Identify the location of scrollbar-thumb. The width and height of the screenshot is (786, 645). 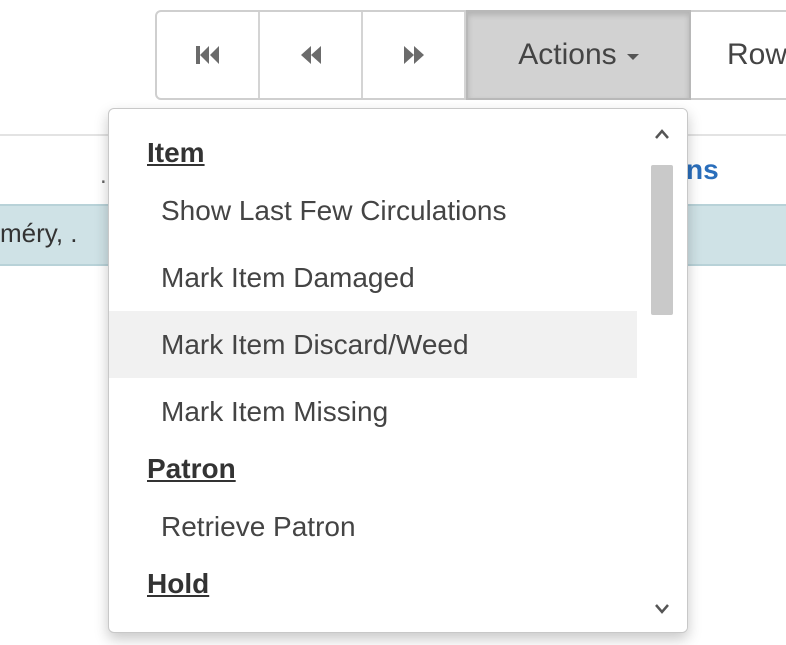
(662, 240).